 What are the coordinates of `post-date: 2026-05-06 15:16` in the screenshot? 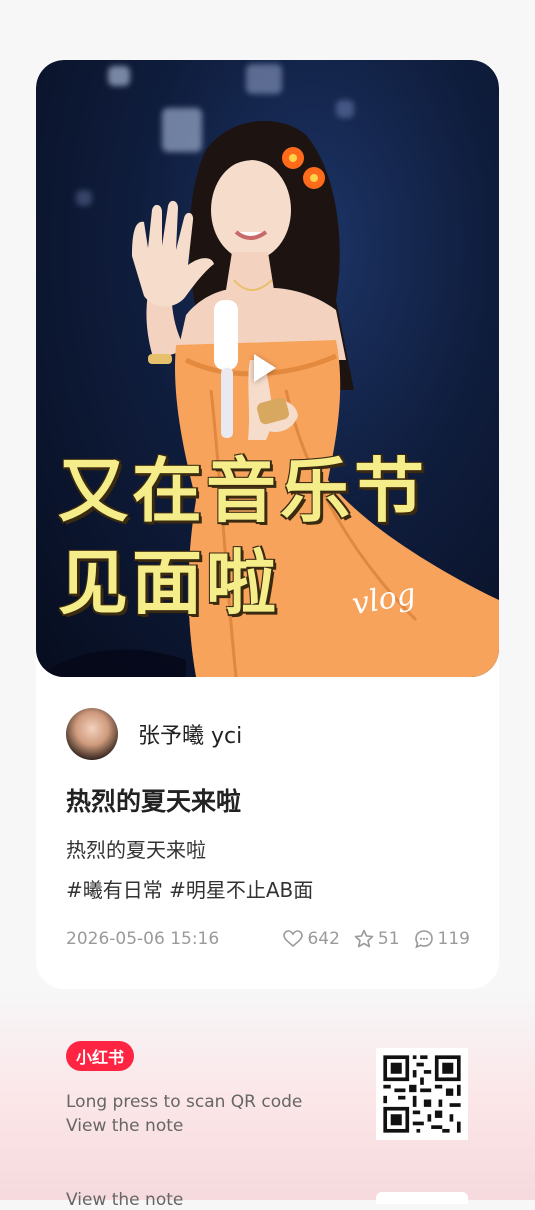 It's located at (143, 939).